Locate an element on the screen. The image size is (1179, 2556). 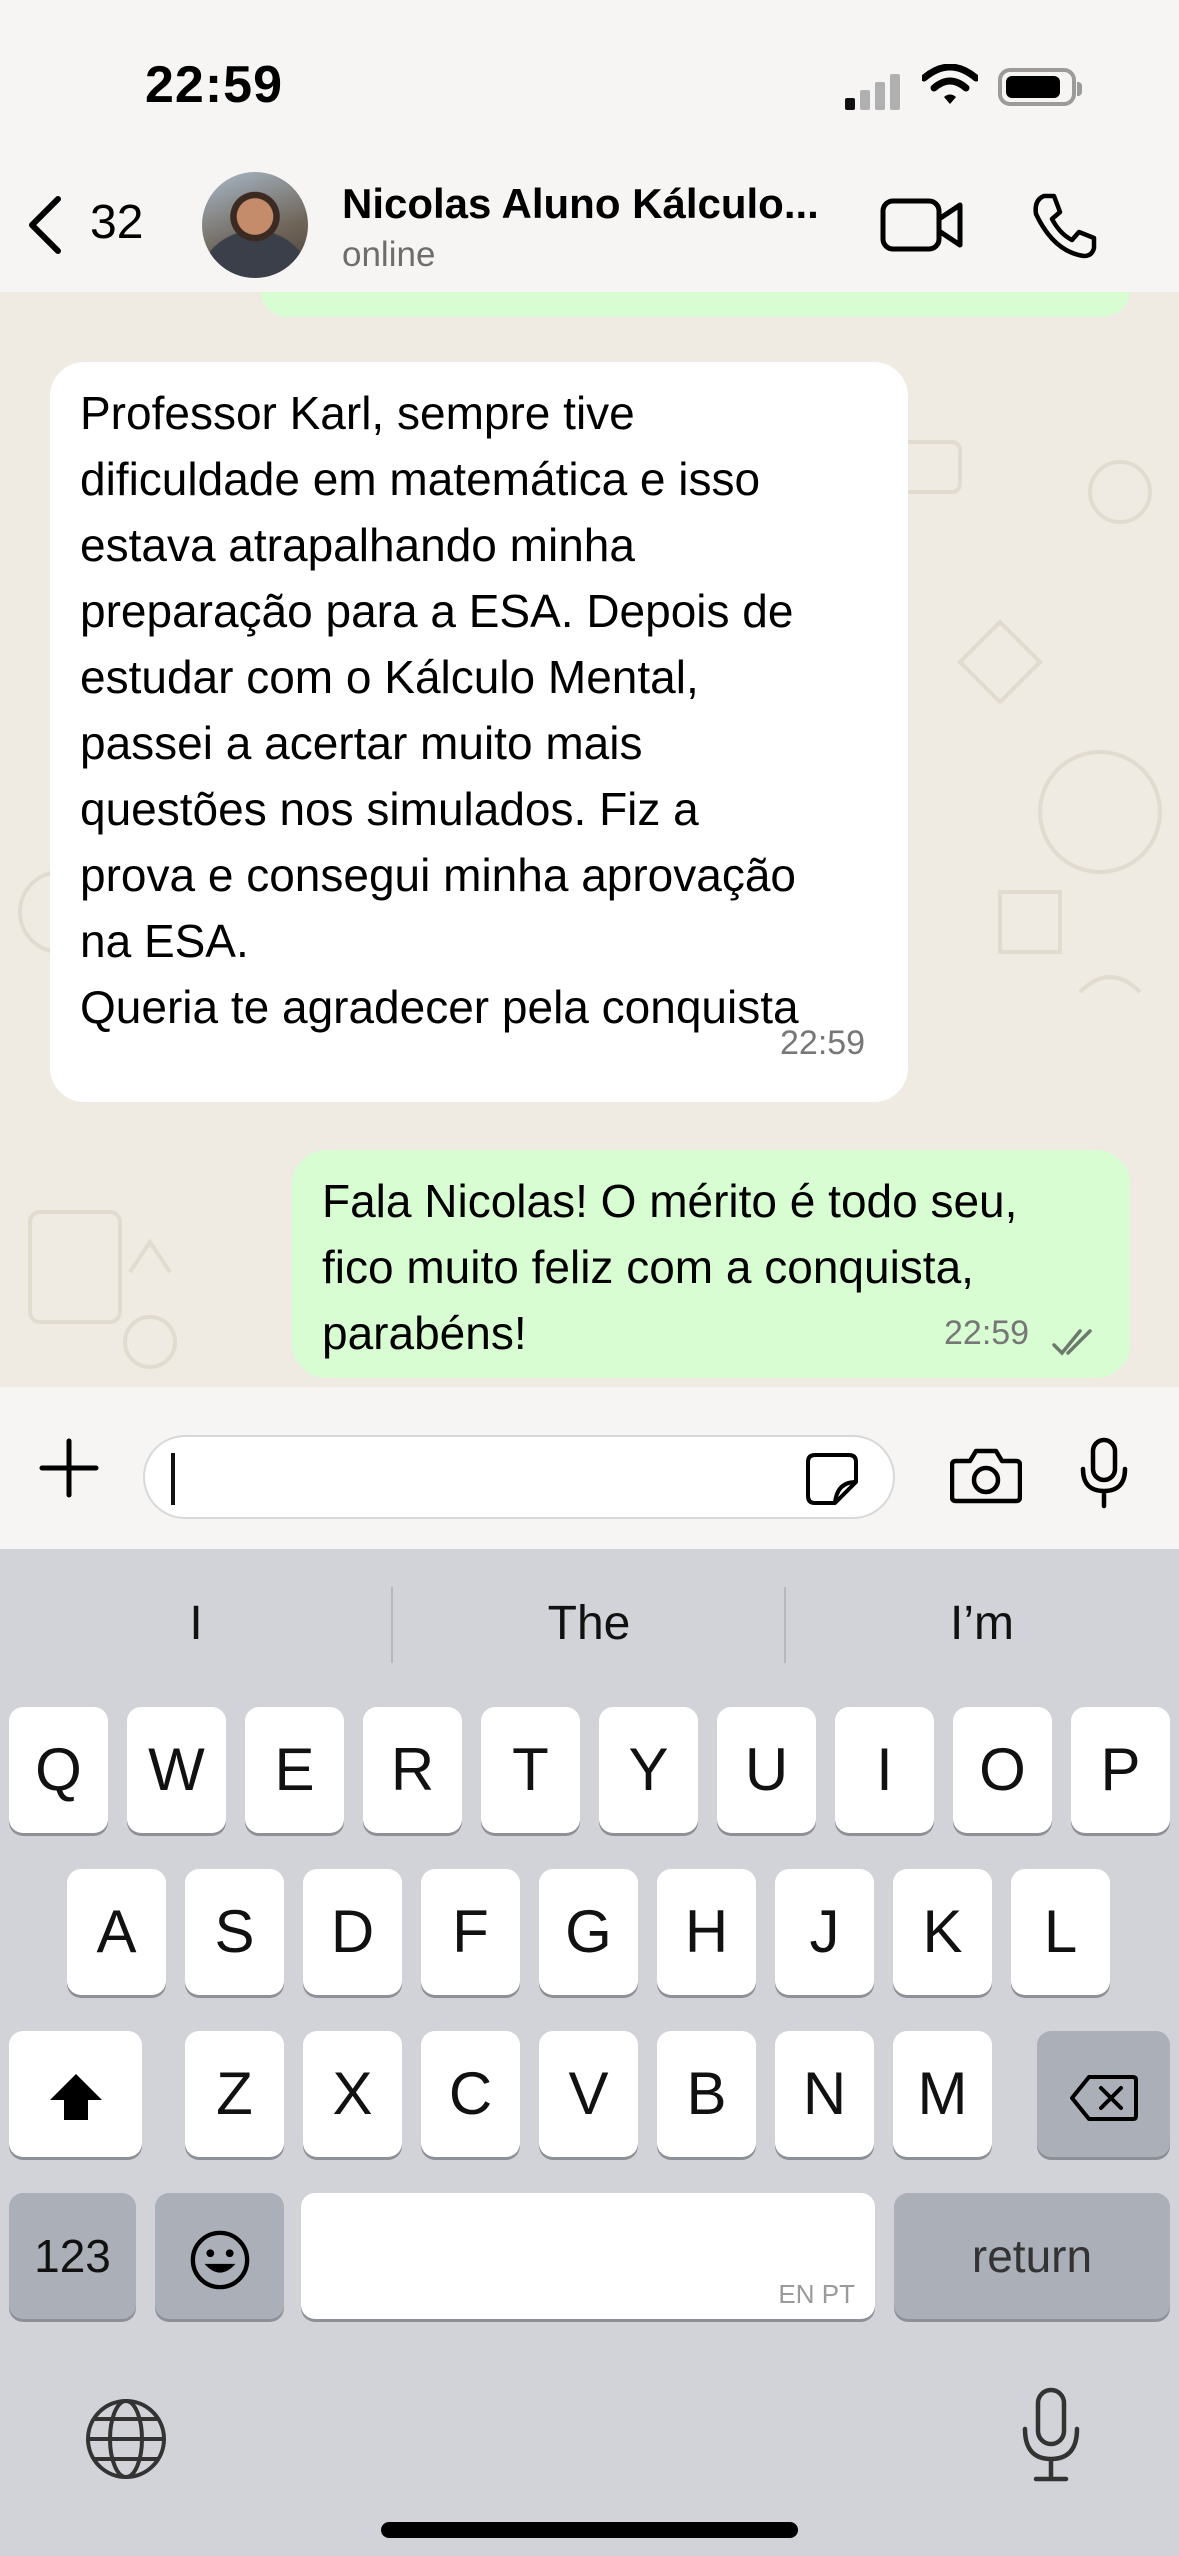
composer-bar is located at coordinates (589, 1468).